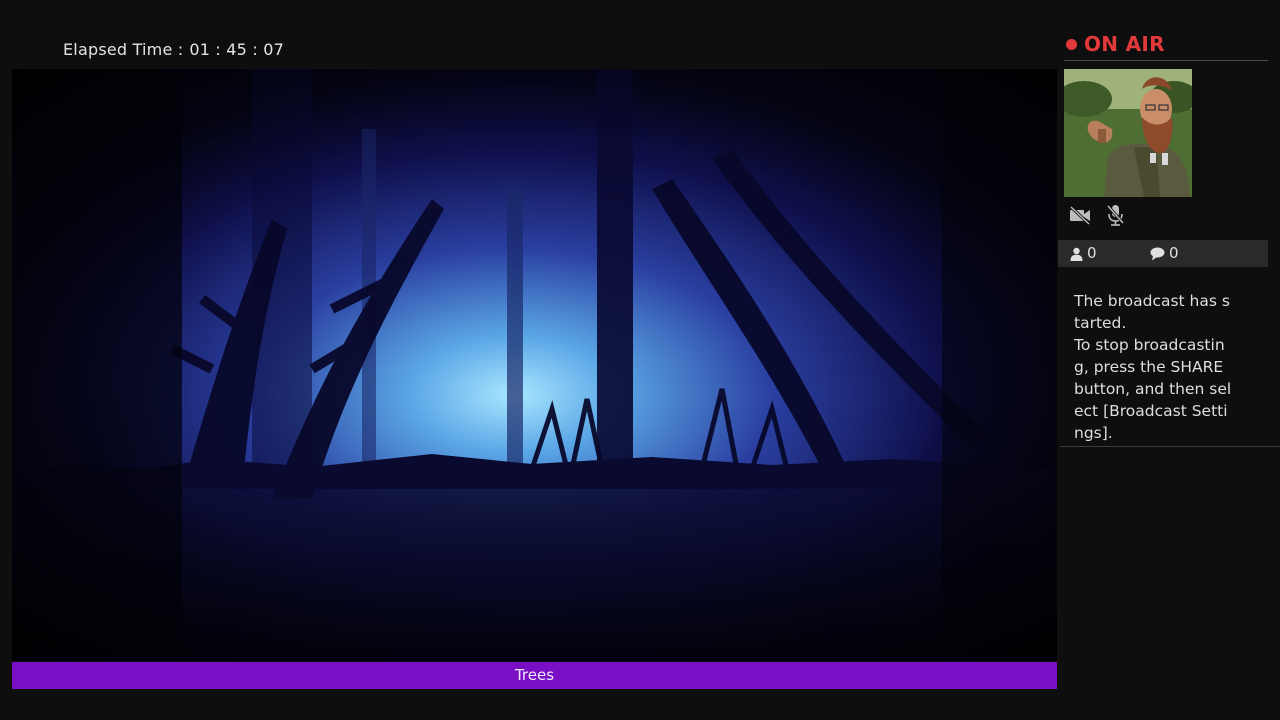 Image resolution: width=1280 pixels, height=720 pixels. Describe the element at coordinates (534, 675) in the screenshot. I see `subtitle-bar: Trees` at that location.